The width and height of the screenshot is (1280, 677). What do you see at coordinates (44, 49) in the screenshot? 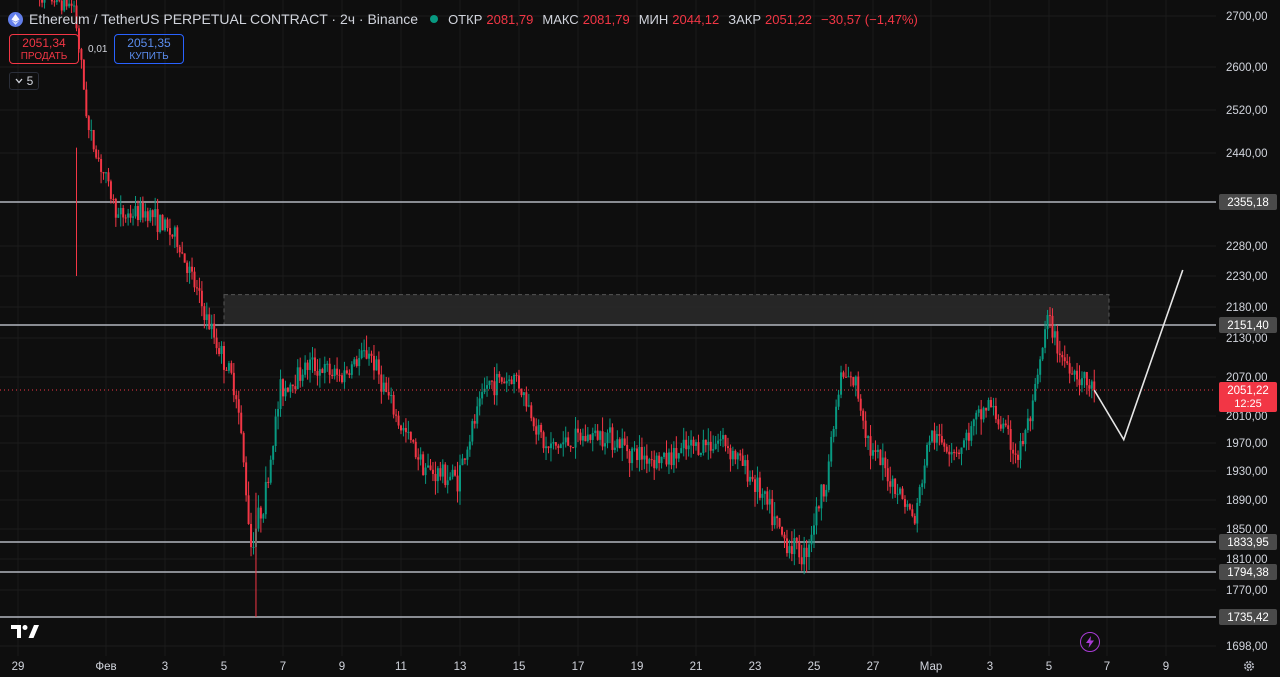
I see `sell-button: 2051,34 ПРОДАТЬ` at bounding box center [44, 49].